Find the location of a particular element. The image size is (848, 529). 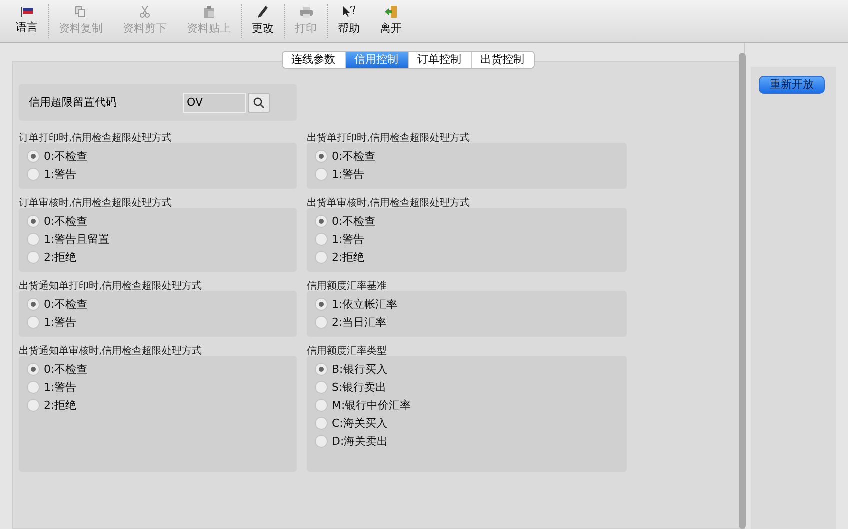

field-label: 信用超限留置代码 is located at coordinates (73, 102).